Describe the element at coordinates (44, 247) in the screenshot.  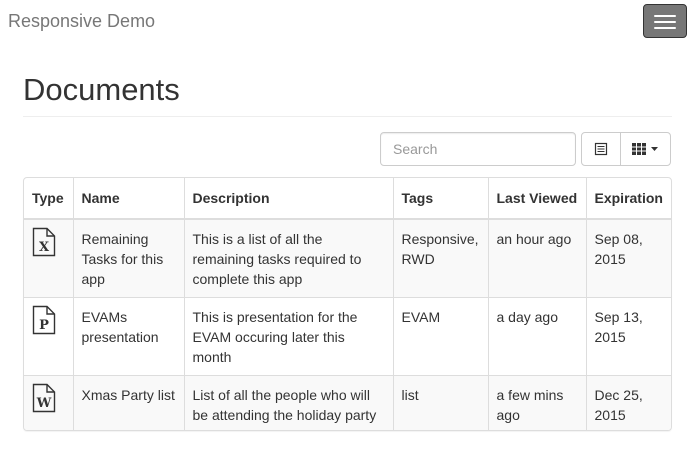
I see `type-letter: X` at that location.